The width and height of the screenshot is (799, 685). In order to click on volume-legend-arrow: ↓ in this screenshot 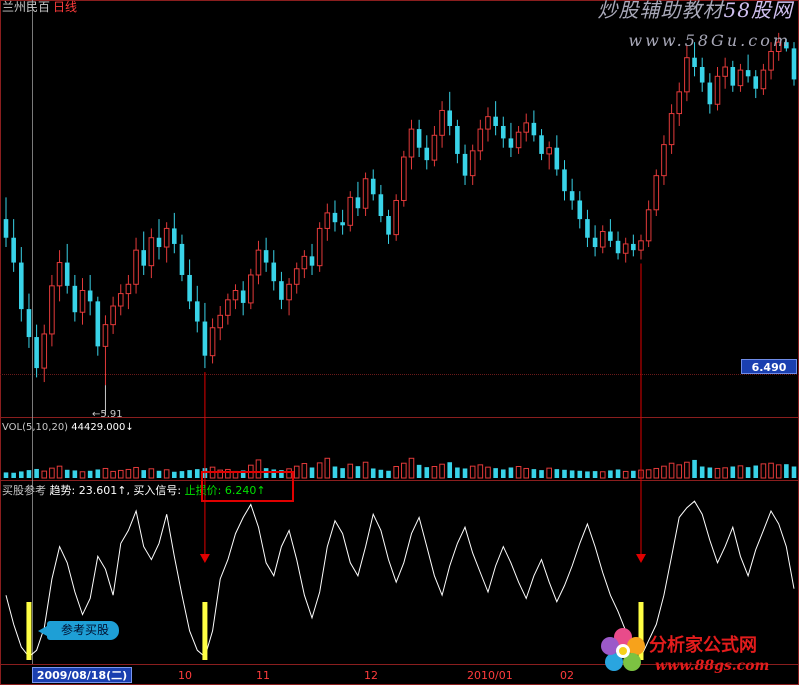, I will do `click(129, 427)`.